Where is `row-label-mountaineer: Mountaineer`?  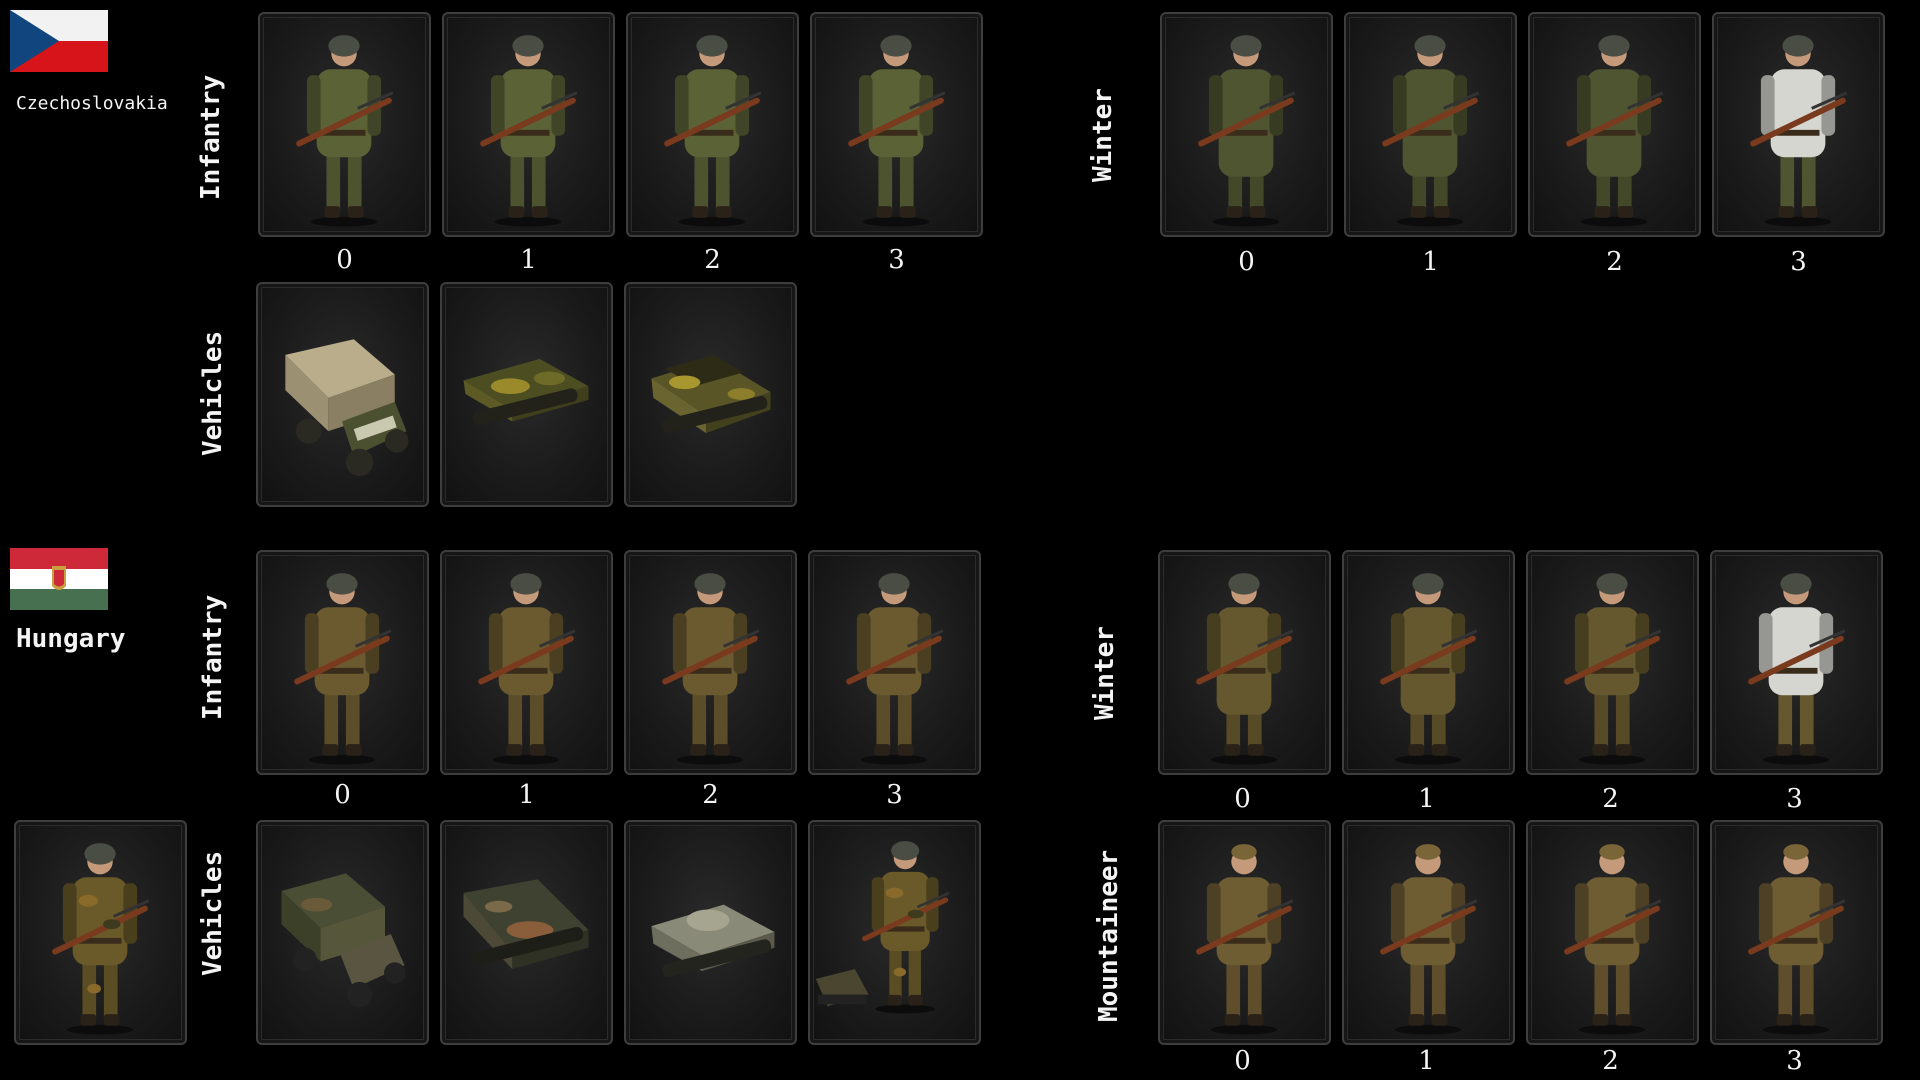
row-label-mountaineer: Mountaineer is located at coordinates (1109, 935).